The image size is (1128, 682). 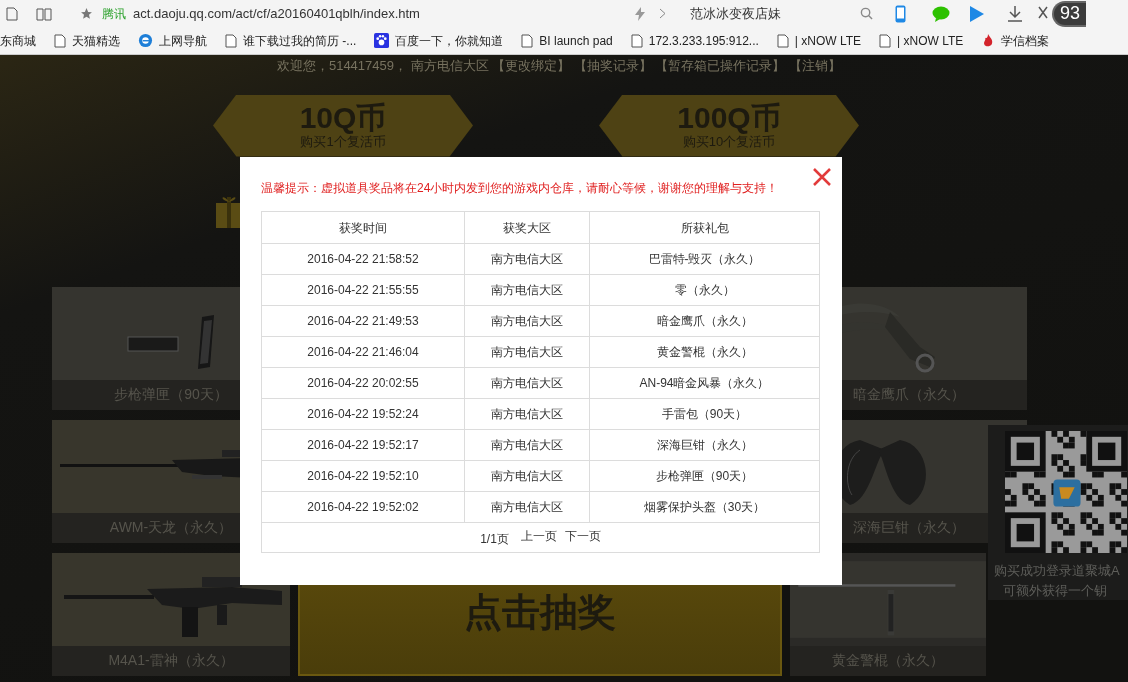 What do you see at coordinates (363, 414) in the screenshot?
I see `table-cell: 2016-04-22 19:52:24` at bounding box center [363, 414].